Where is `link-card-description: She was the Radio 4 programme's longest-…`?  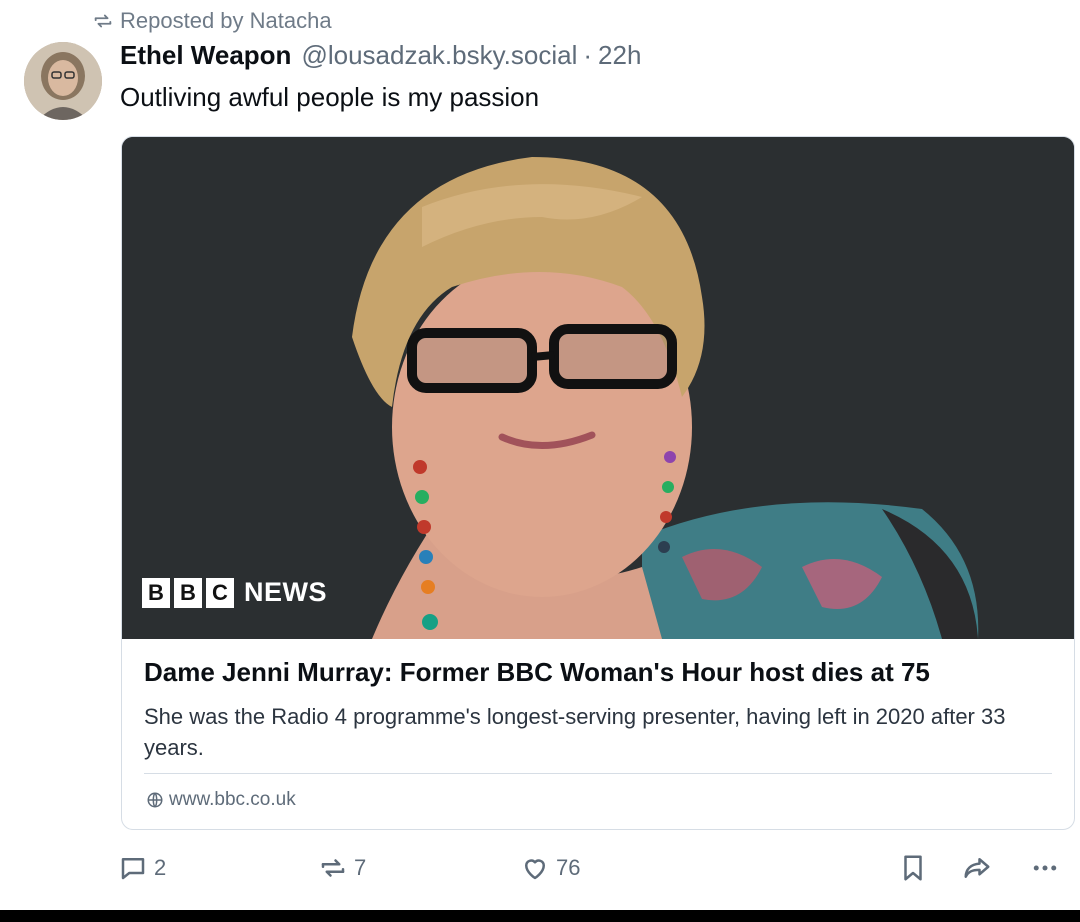
link-card-description: She was the Radio 4 programme's longest-… is located at coordinates (575, 732).